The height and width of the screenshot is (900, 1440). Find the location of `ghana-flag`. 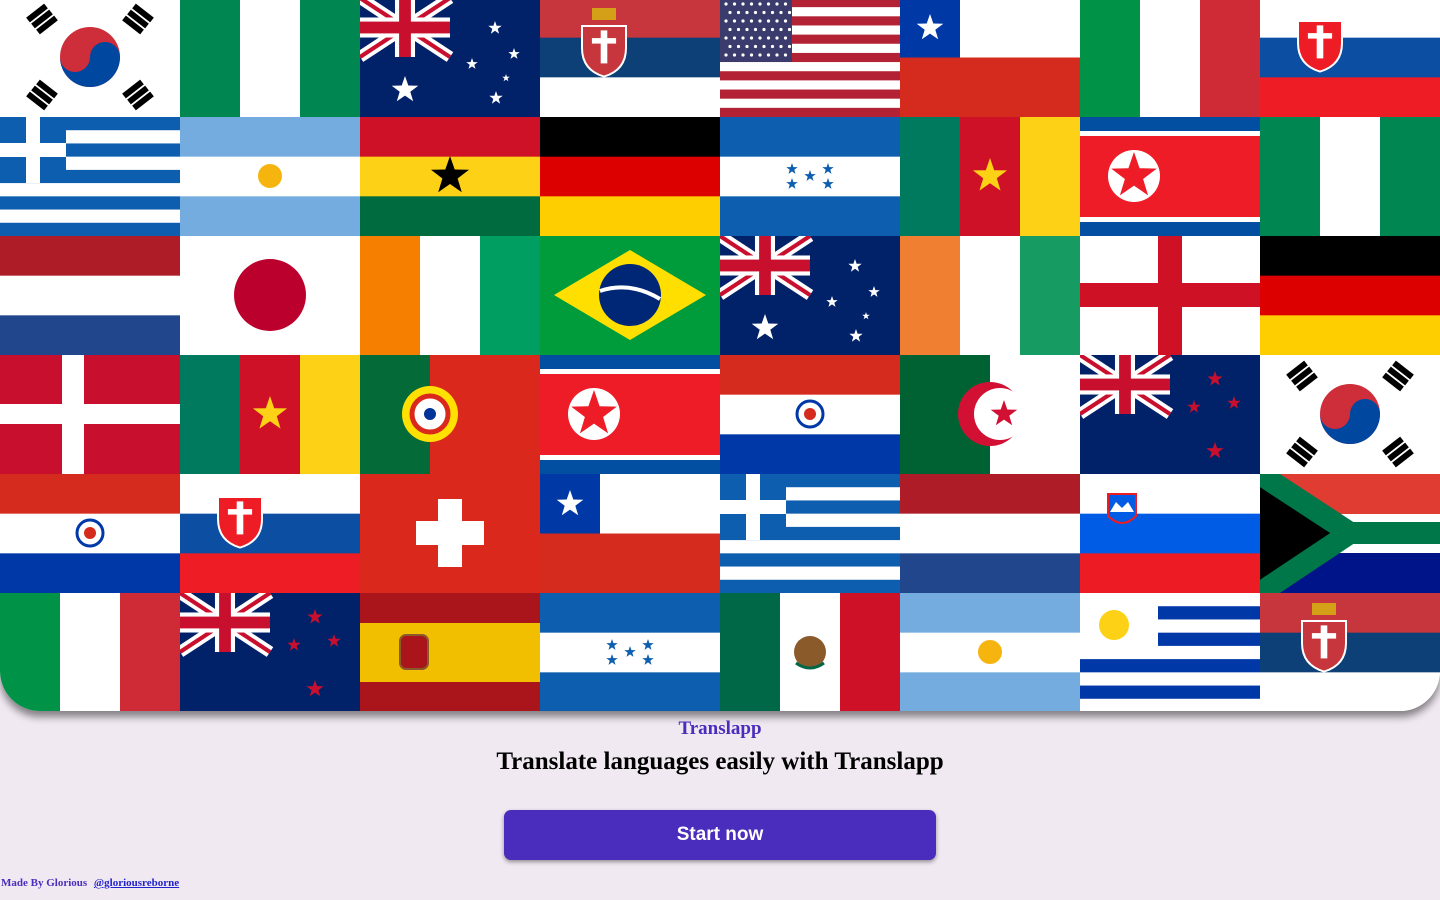

ghana-flag is located at coordinates (450, 176).